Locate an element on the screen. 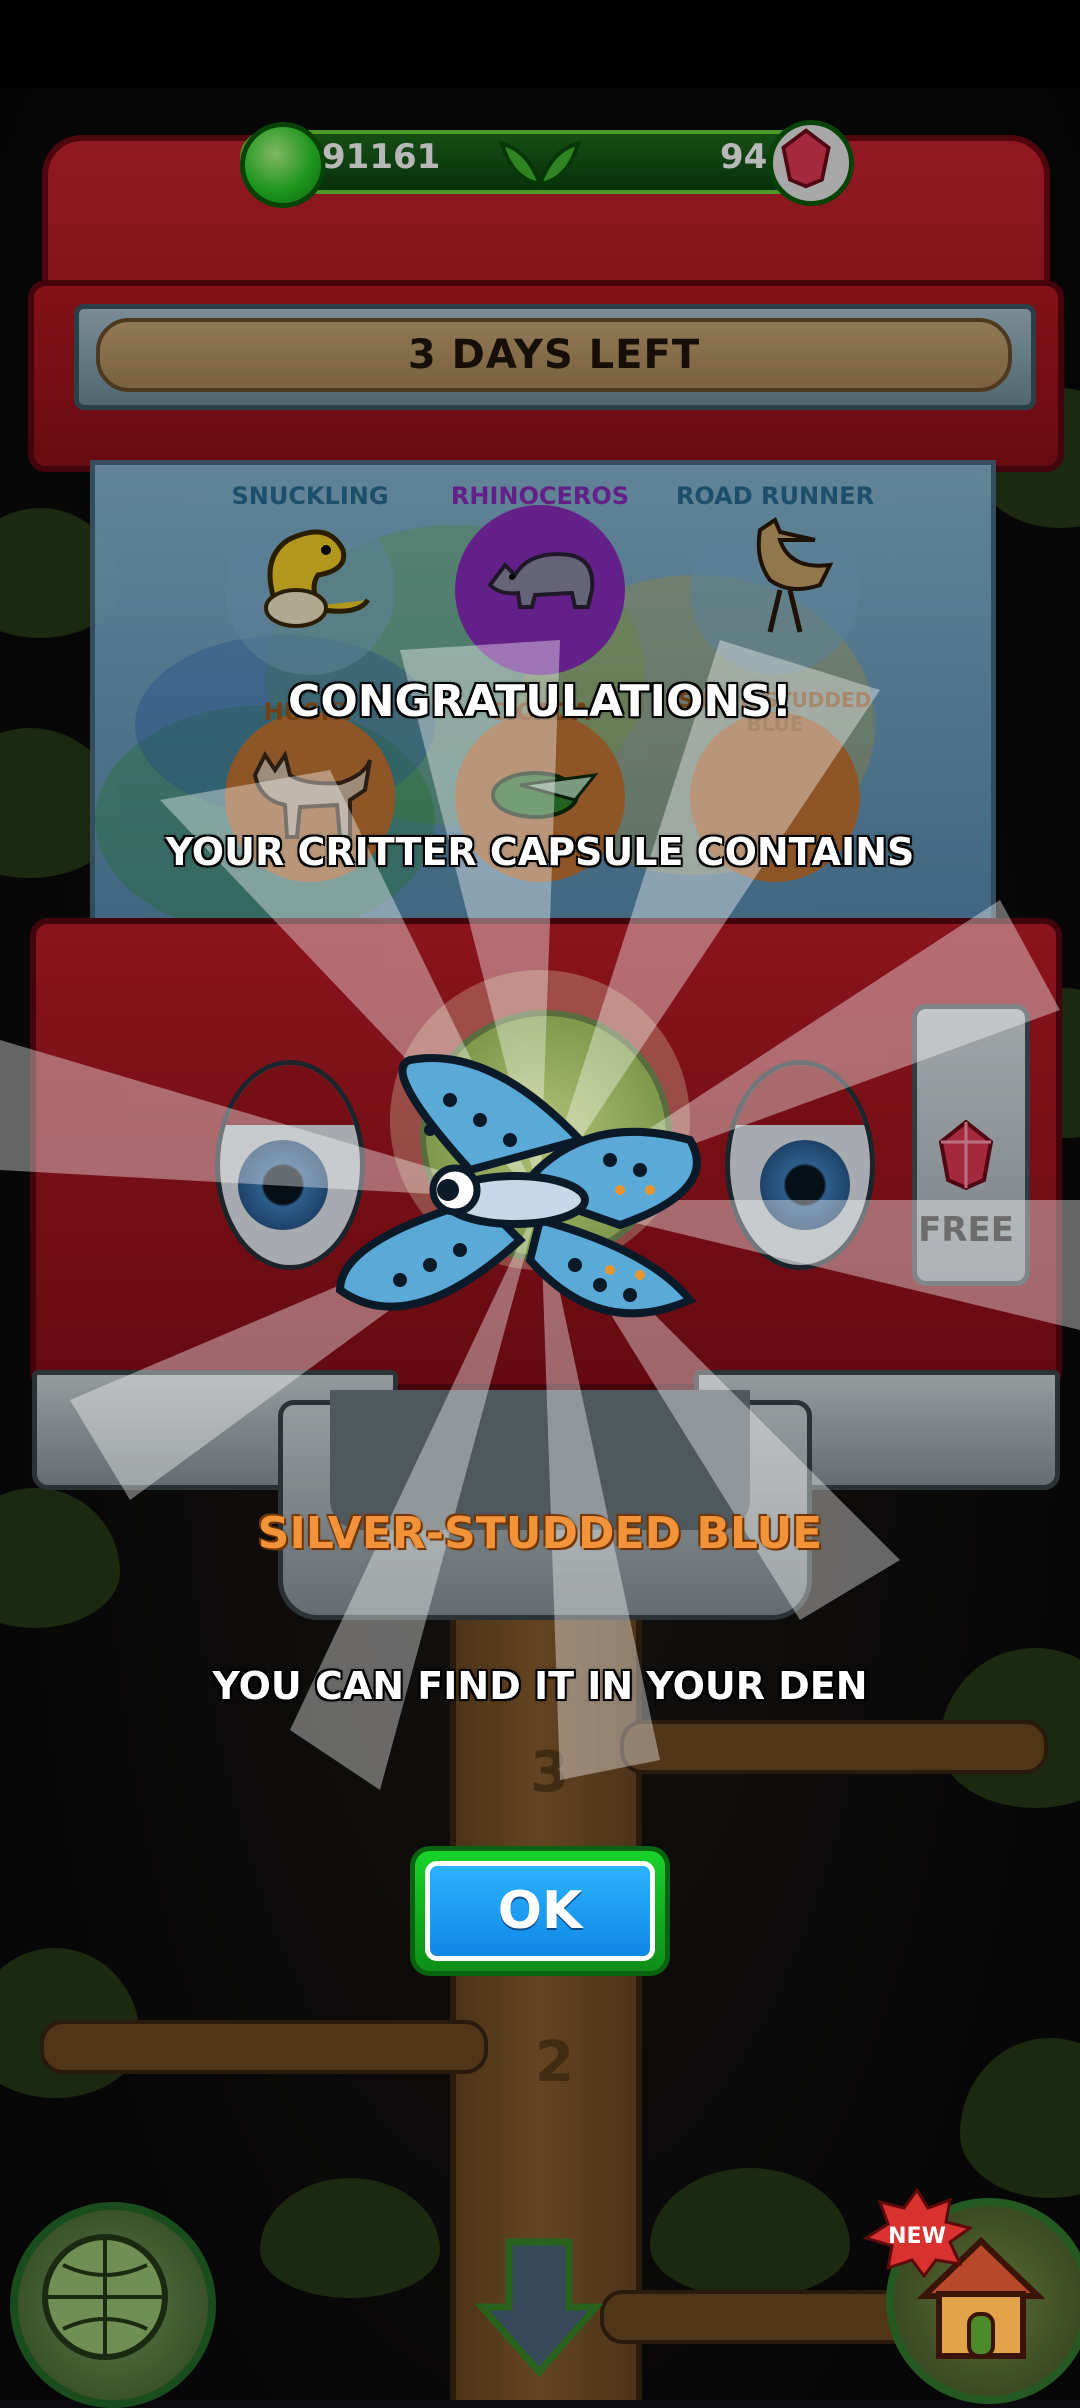  world-map-button is located at coordinates (113, 2305).